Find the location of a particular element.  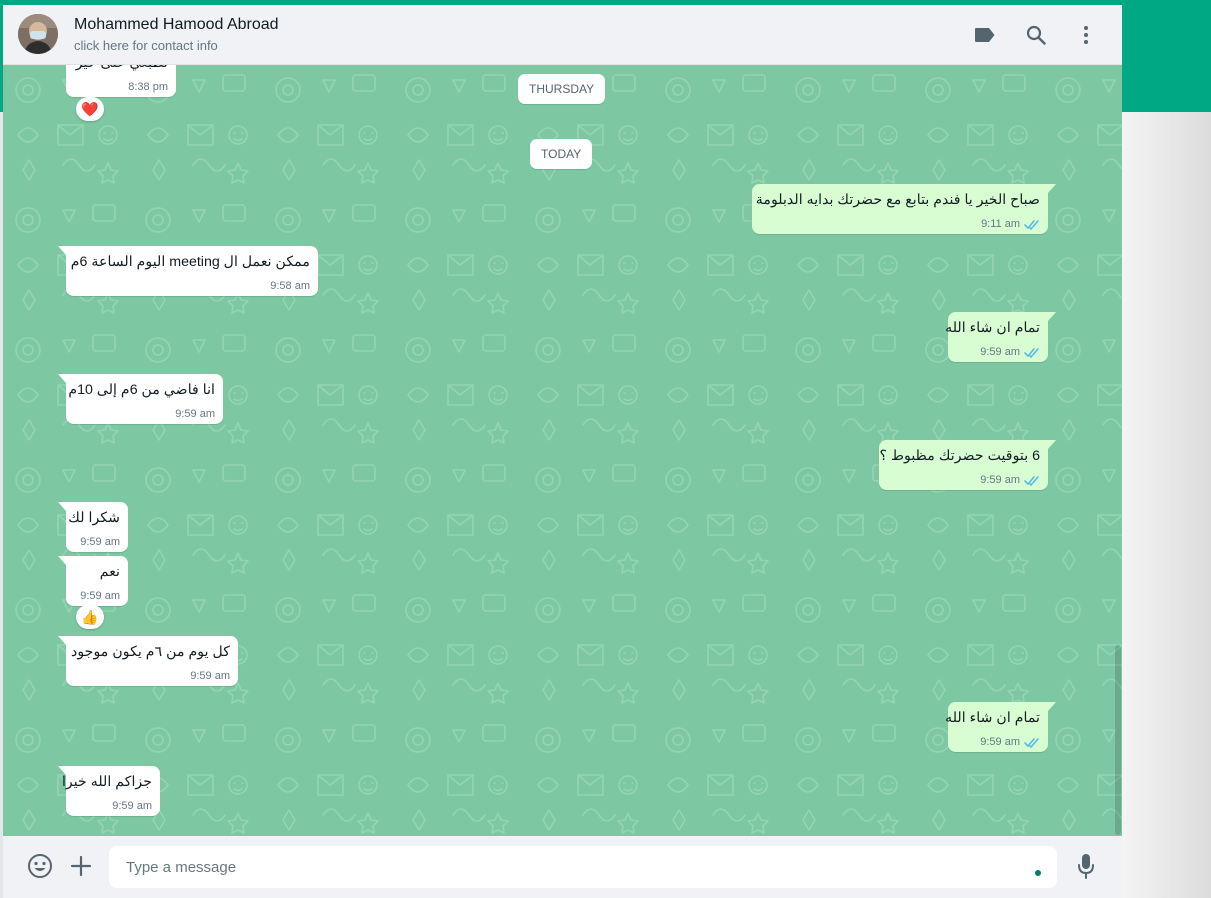

message-text: ممكن نعمل ال meeting اليوم الساعة 6م is located at coordinates (190, 262).